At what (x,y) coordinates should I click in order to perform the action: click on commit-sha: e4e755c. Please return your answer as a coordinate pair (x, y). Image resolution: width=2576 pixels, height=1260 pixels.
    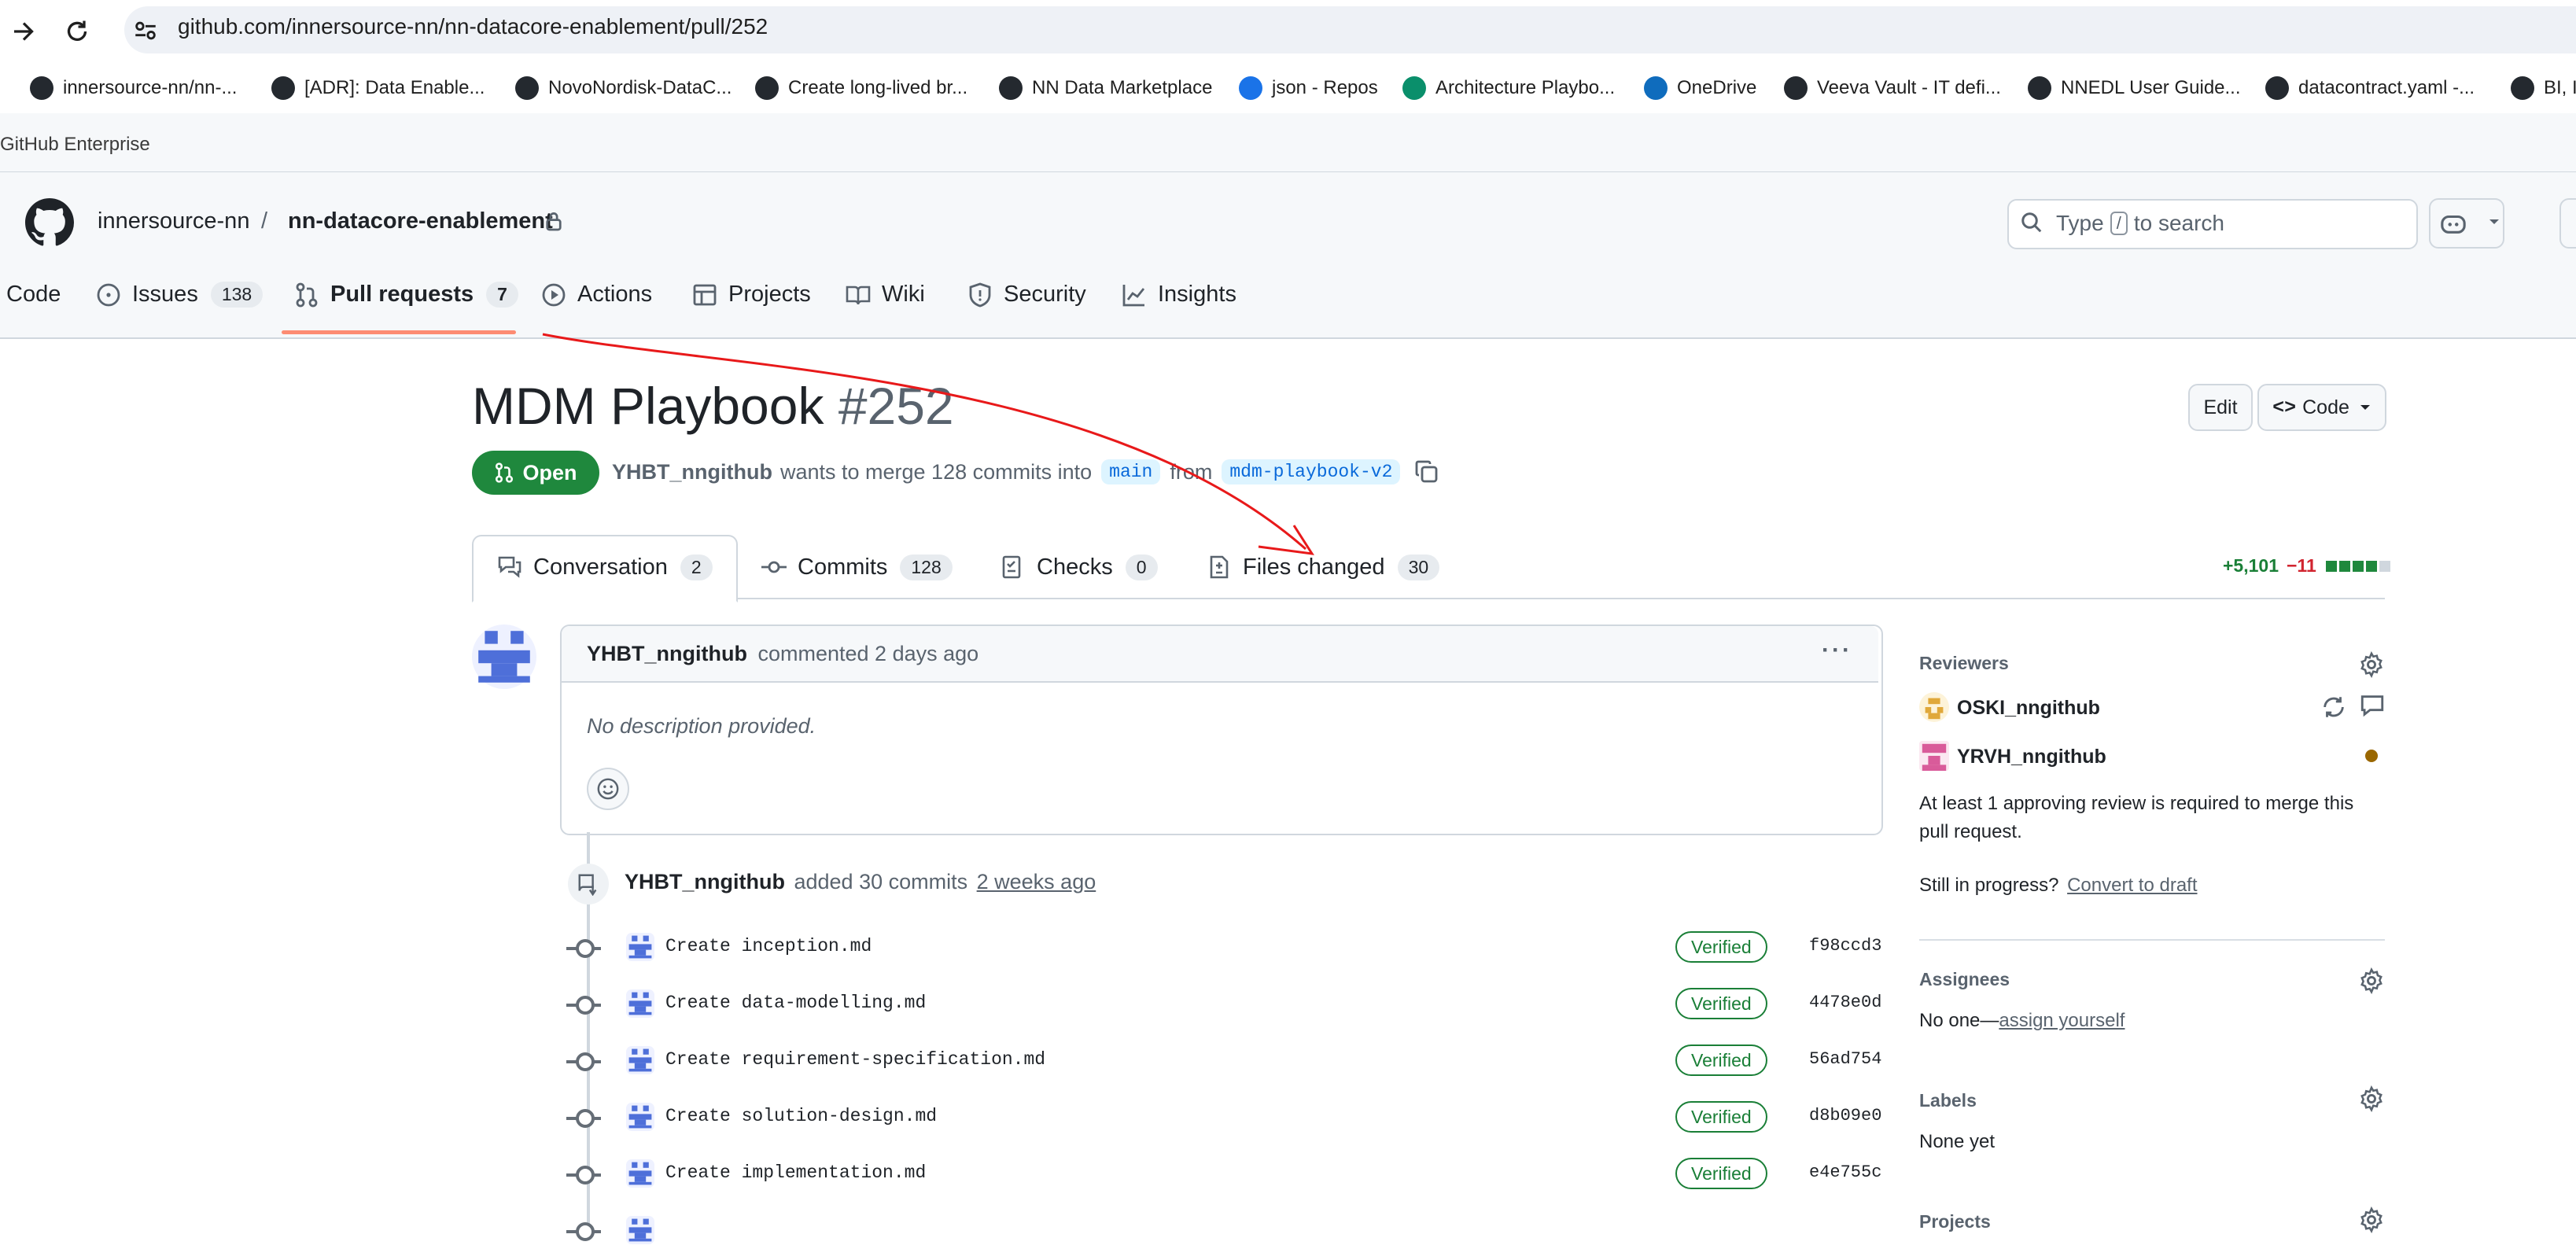
    Looking at the image, I should click on (1845, 1172).